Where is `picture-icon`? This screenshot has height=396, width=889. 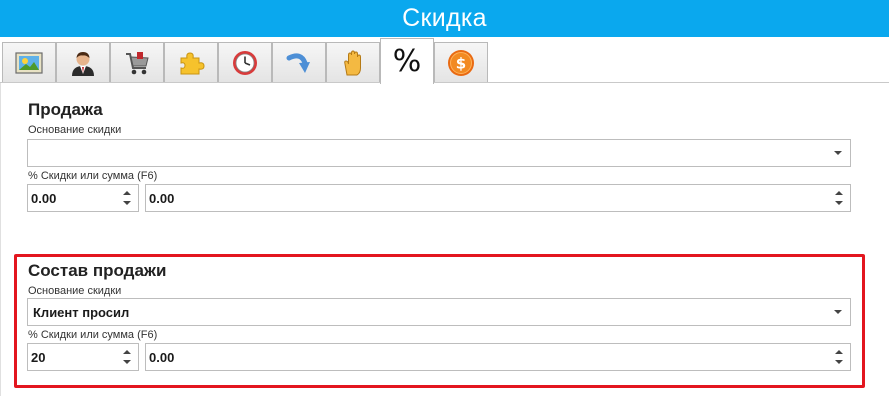
picture-icon is located at coordinates (29, 62).